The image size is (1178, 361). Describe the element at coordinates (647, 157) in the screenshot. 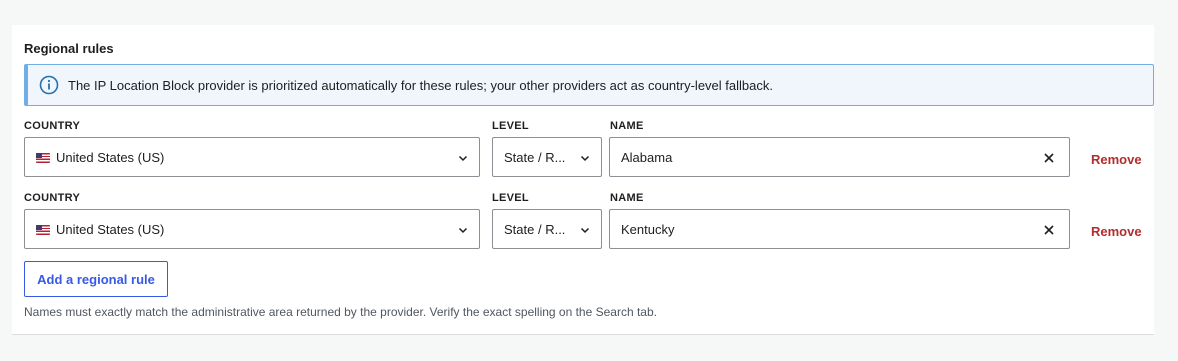

I see `name-value: Alabama` at that location.